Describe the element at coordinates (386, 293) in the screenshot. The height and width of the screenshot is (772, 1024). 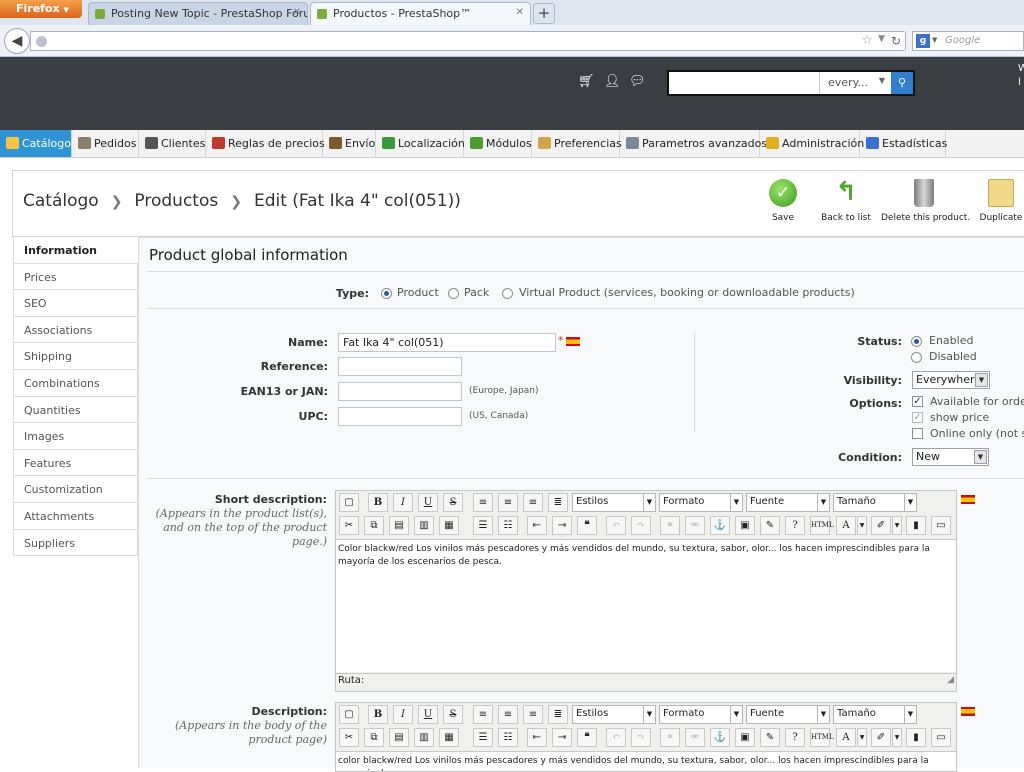
I see `type-product-radio` at that location.